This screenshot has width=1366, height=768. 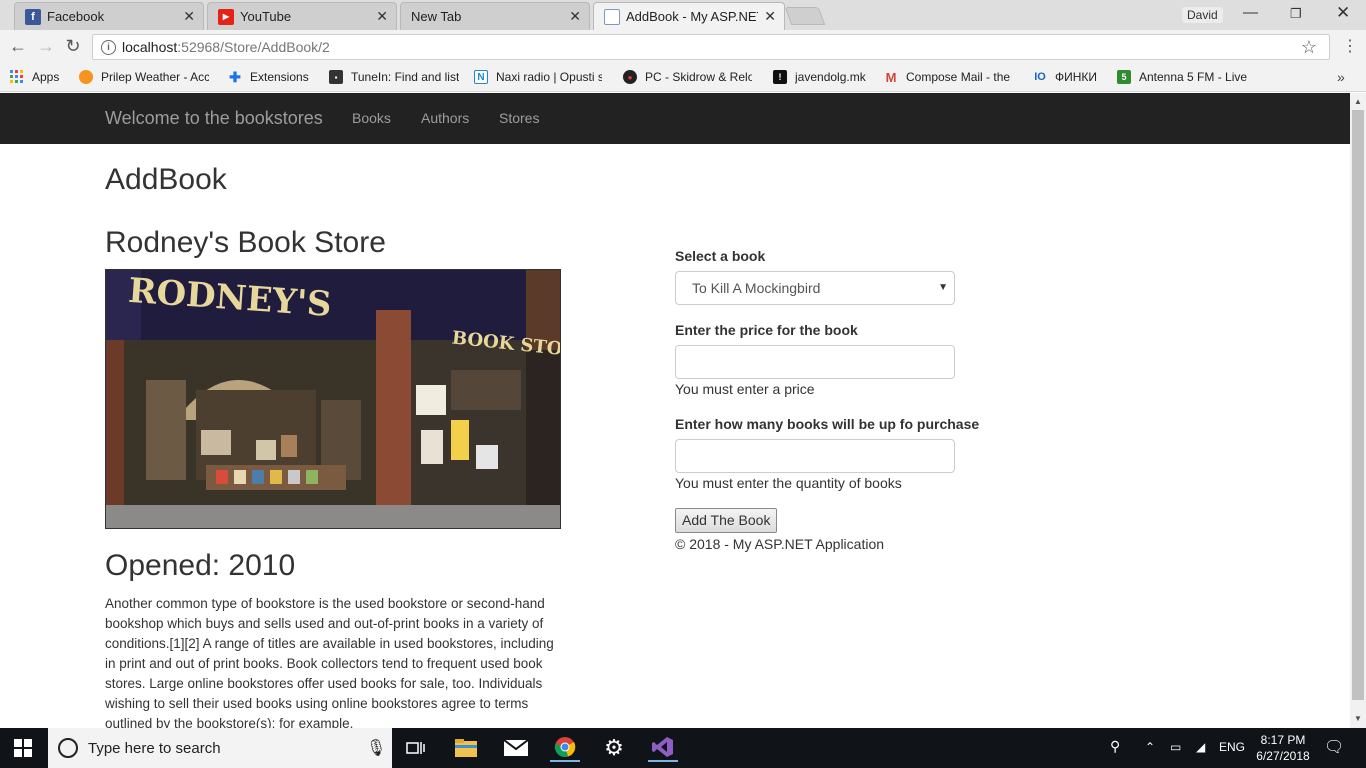 I want to click on bookmark-tunein: ▪ TuneIn: Find and list, so click(x=394, y=77).